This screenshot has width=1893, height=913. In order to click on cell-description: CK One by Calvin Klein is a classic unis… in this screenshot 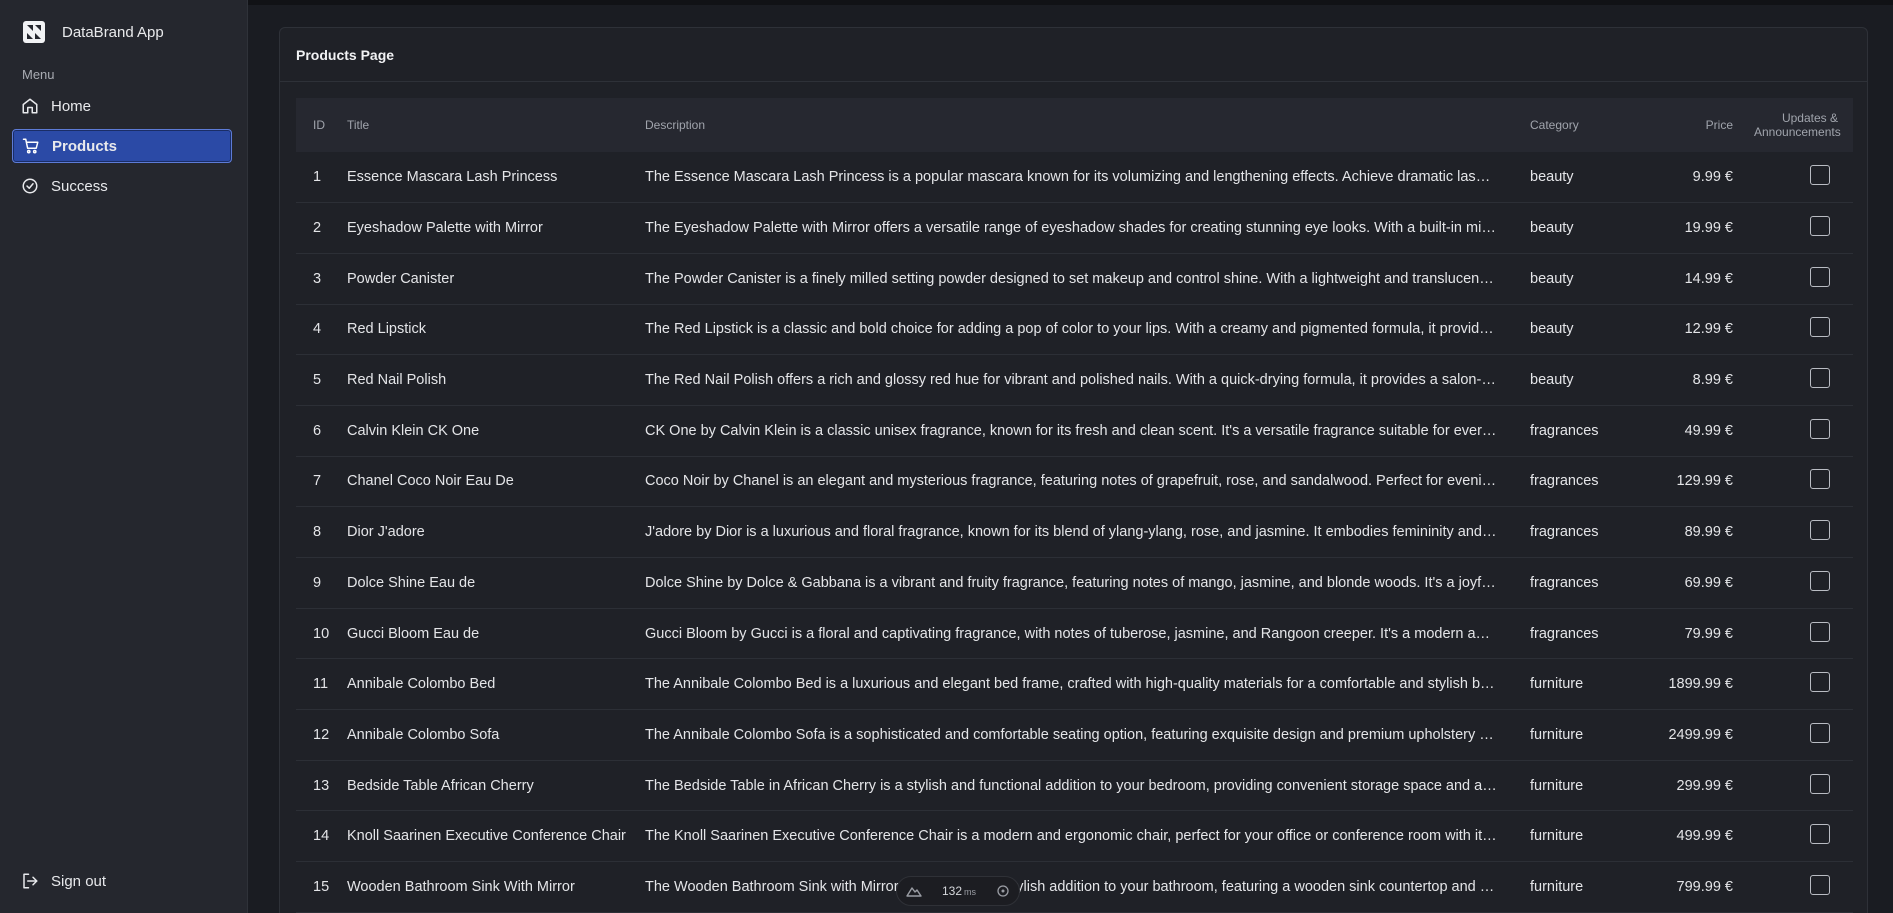, I will do `click(1079, 430)`.